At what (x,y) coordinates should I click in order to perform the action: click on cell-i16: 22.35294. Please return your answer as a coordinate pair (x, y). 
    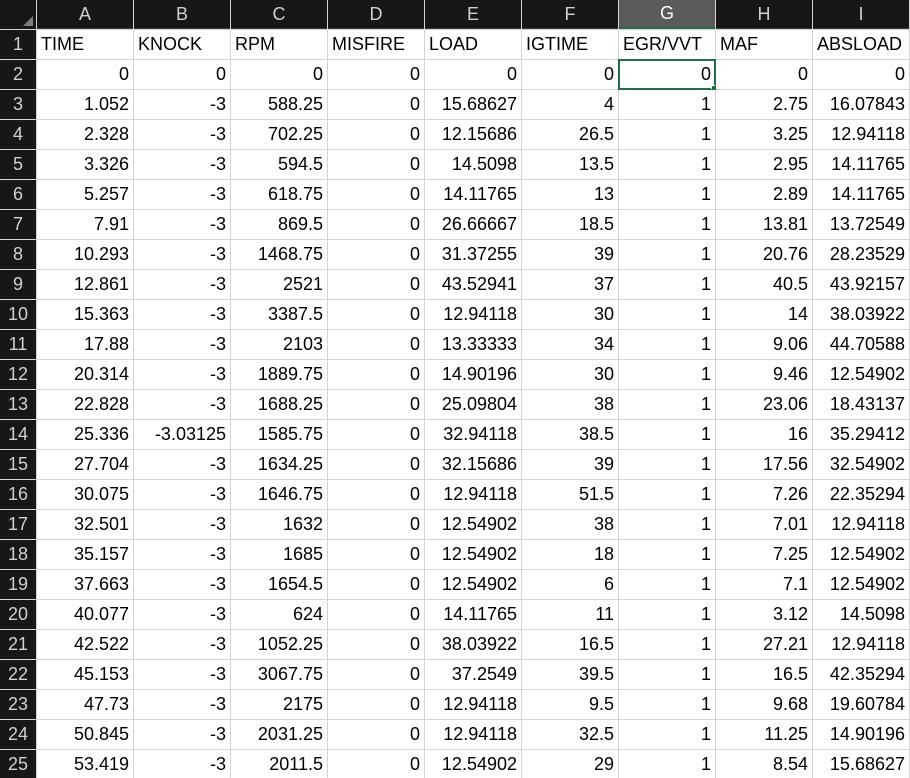
    Looking at the image, I should click on (861, 494).